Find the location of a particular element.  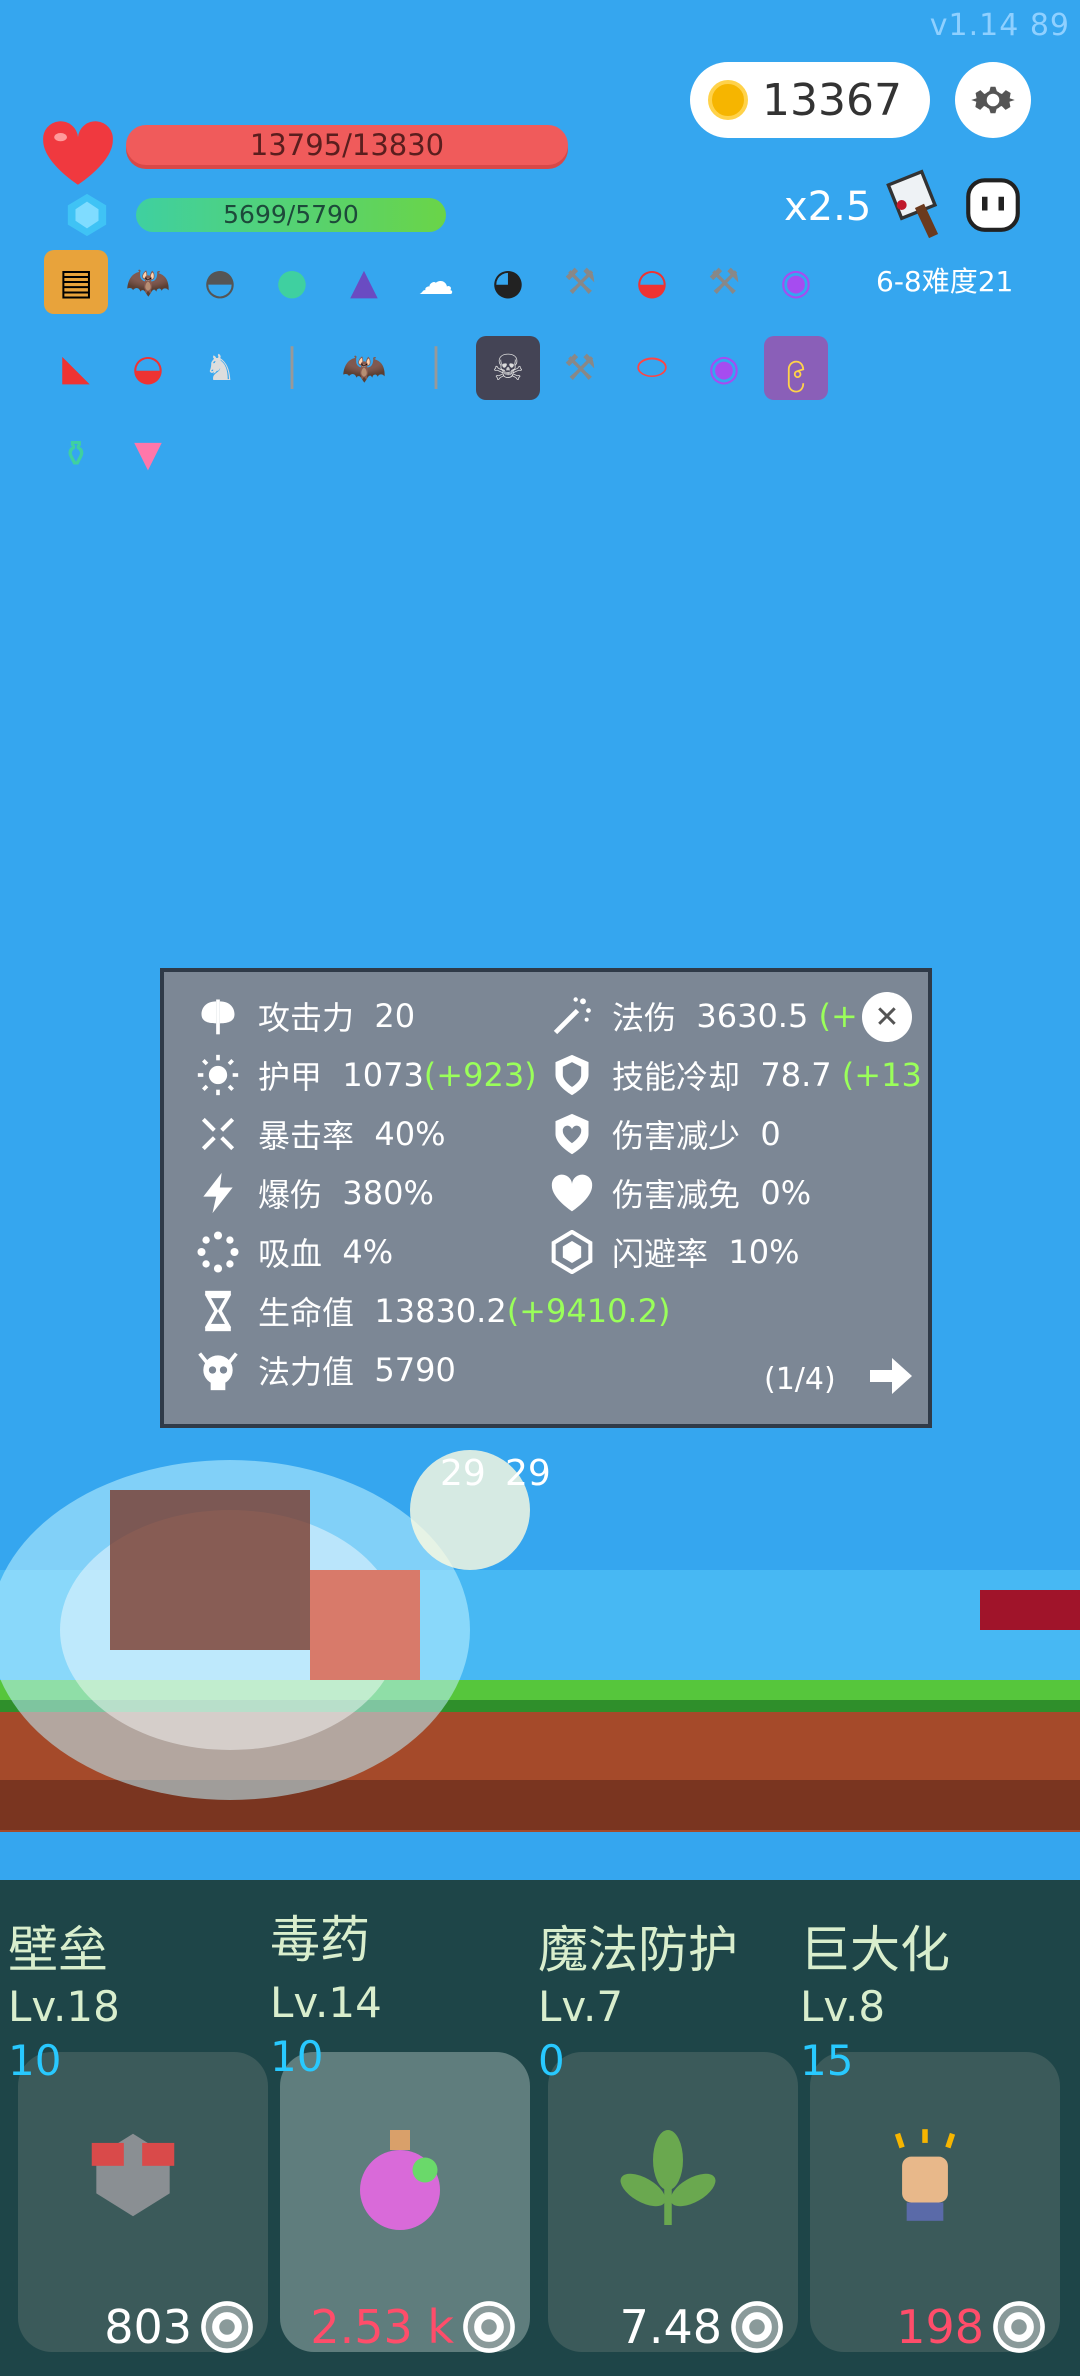

skill-level: Lv.18 is located at coordinates (64, 2006).